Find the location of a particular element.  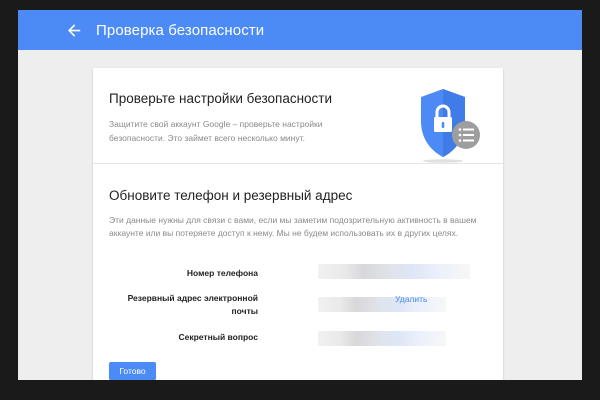

phone-value-blurred is located at coordinates (394, 271).